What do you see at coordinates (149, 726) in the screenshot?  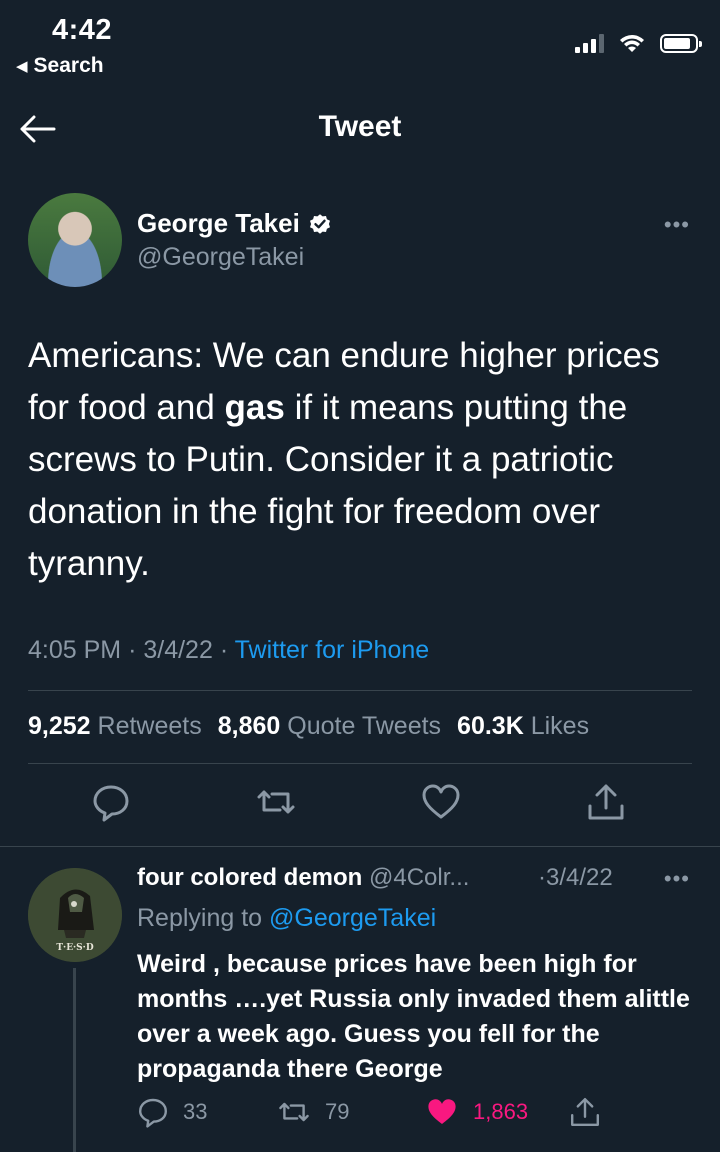 I see `retweets-label: Retweets` at bounding box center [149, 726].